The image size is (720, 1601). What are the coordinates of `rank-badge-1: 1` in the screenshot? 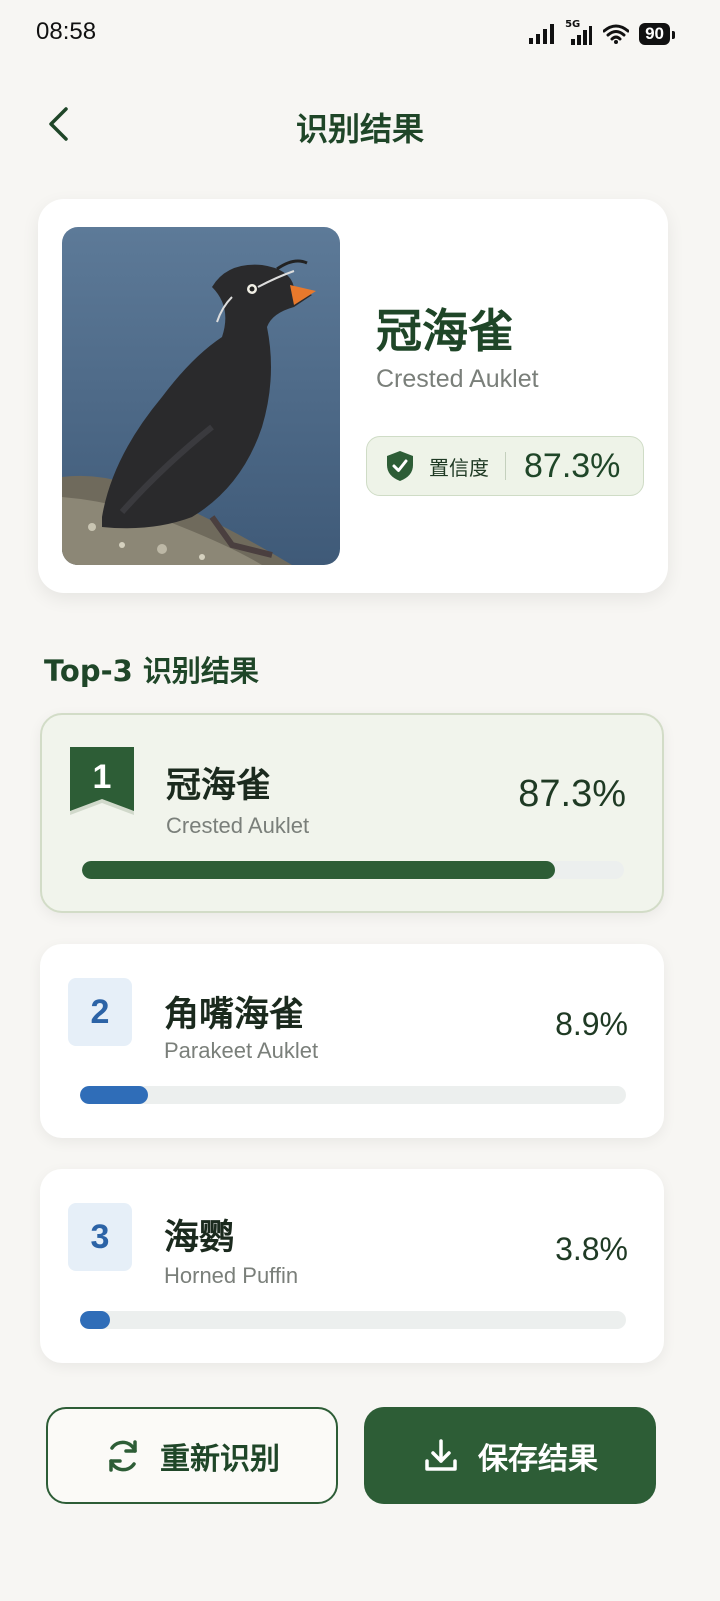 It's located at (102, 783).